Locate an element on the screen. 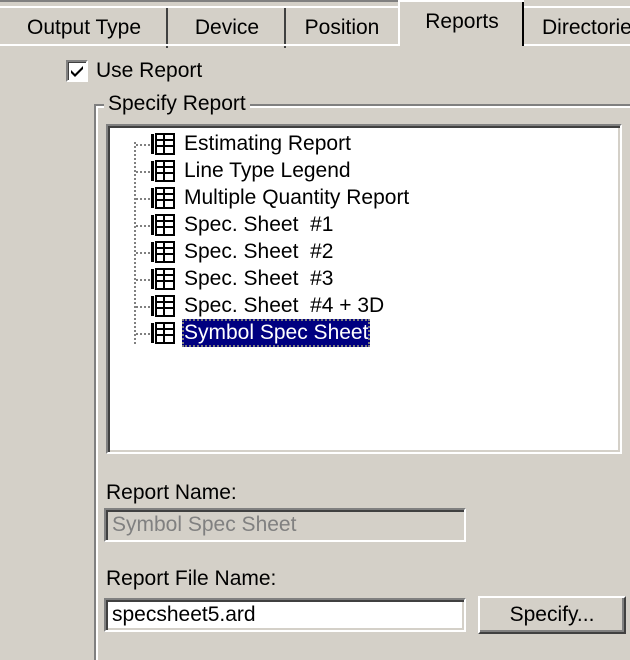 The width and height of the screenshot is (630, 660). tab-output-type-label: Output Type is located at coordinates (84, 27).